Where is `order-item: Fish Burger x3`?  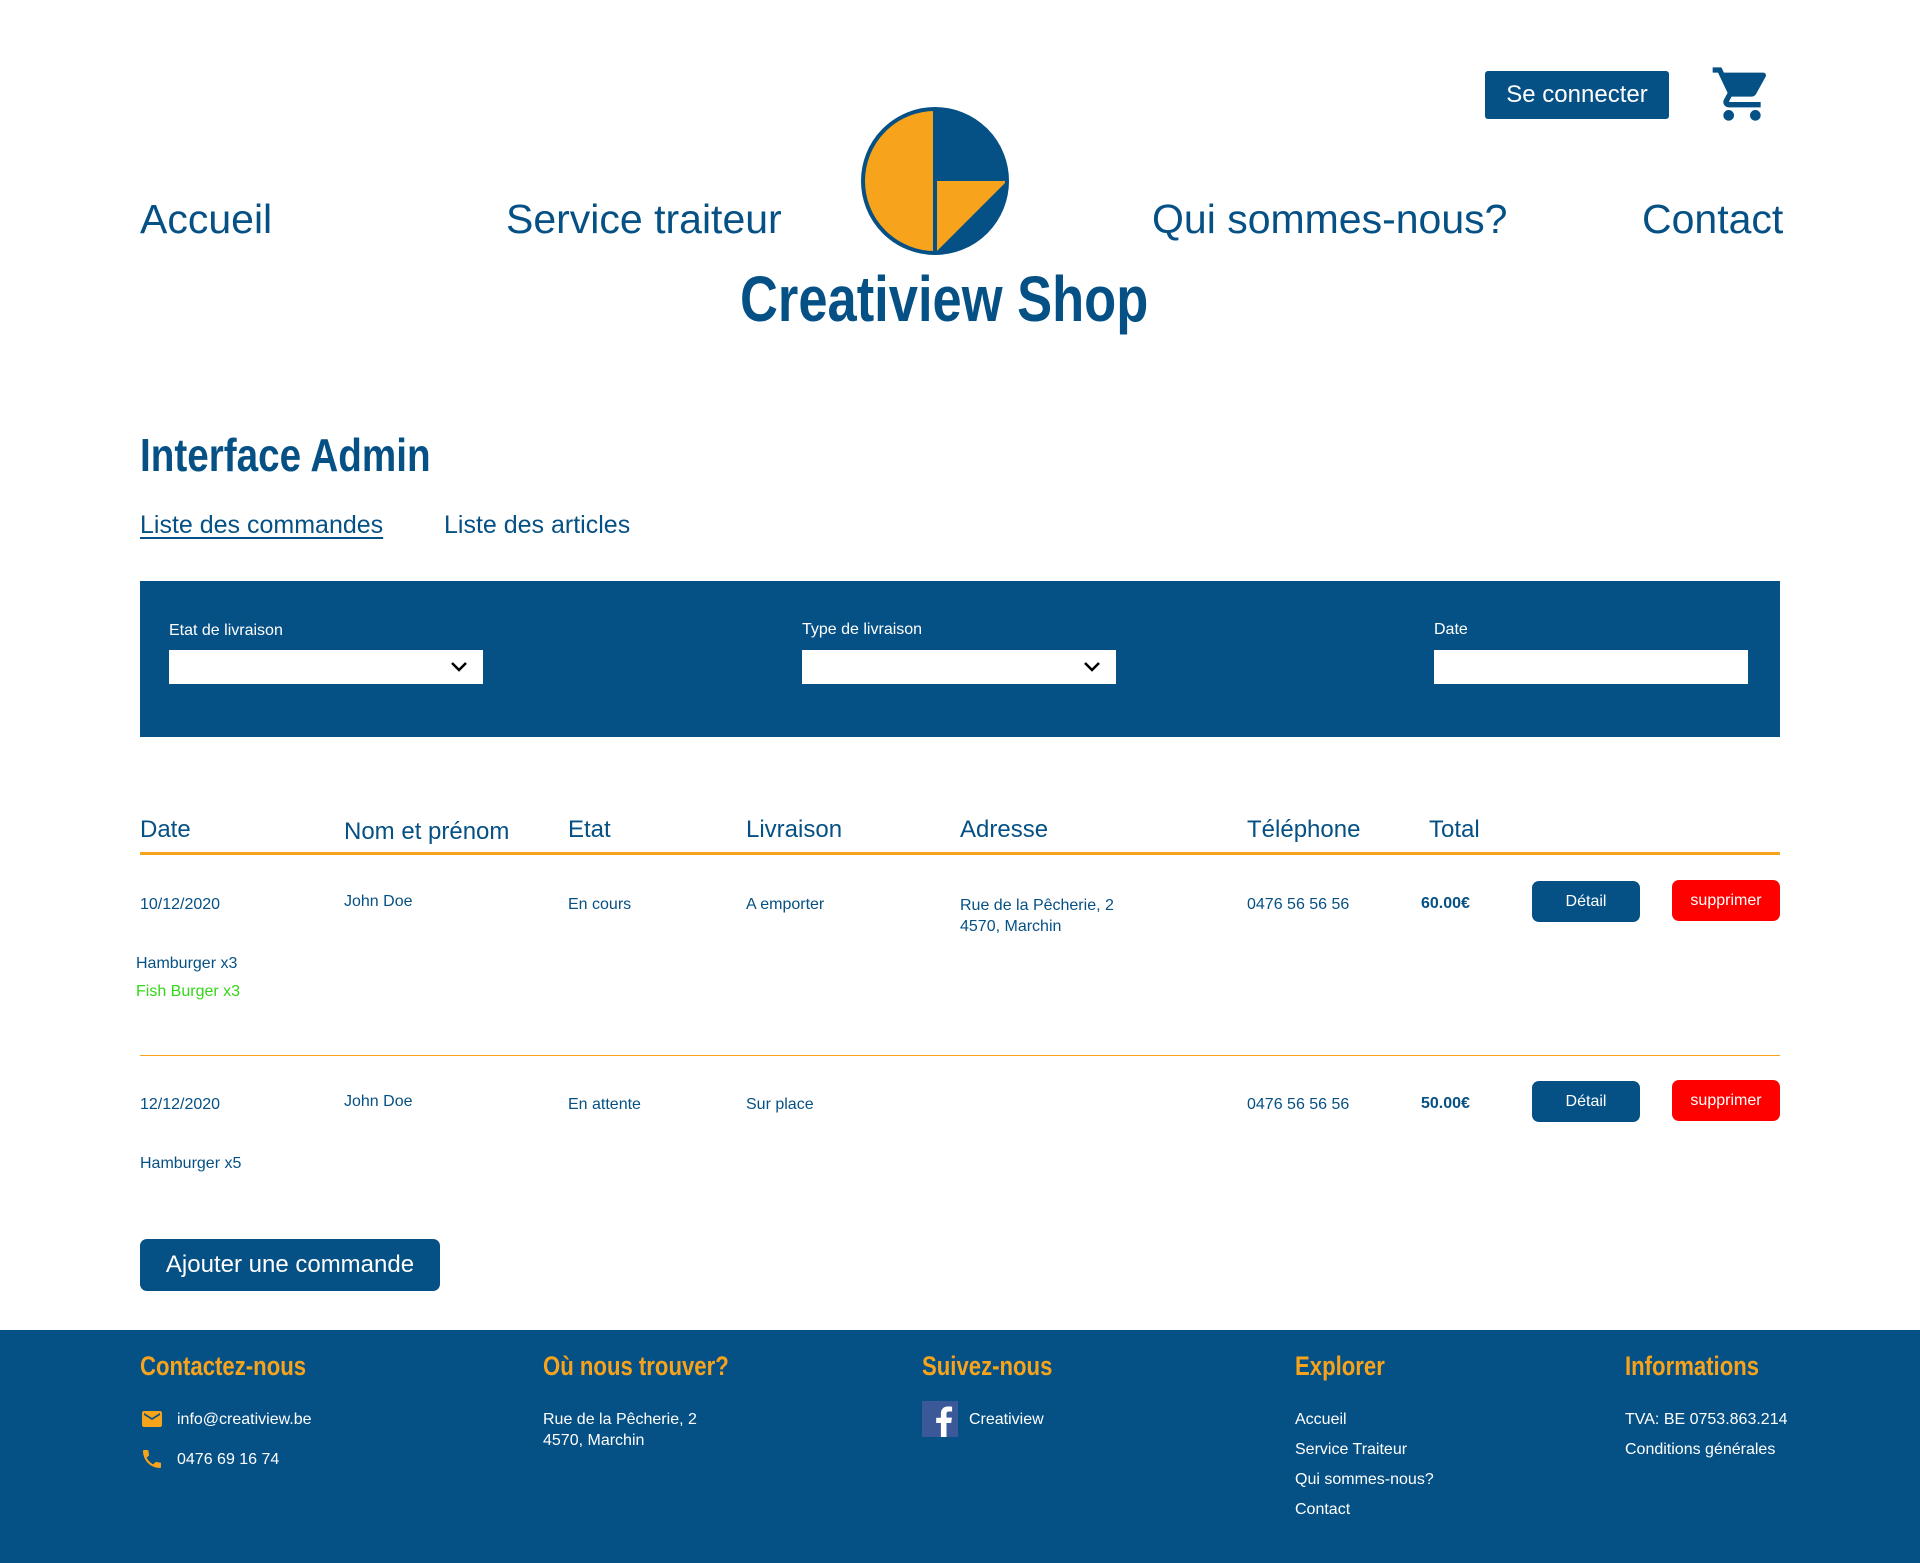
order-item: Fish Burger x3 is located at coordinates (188, 991).